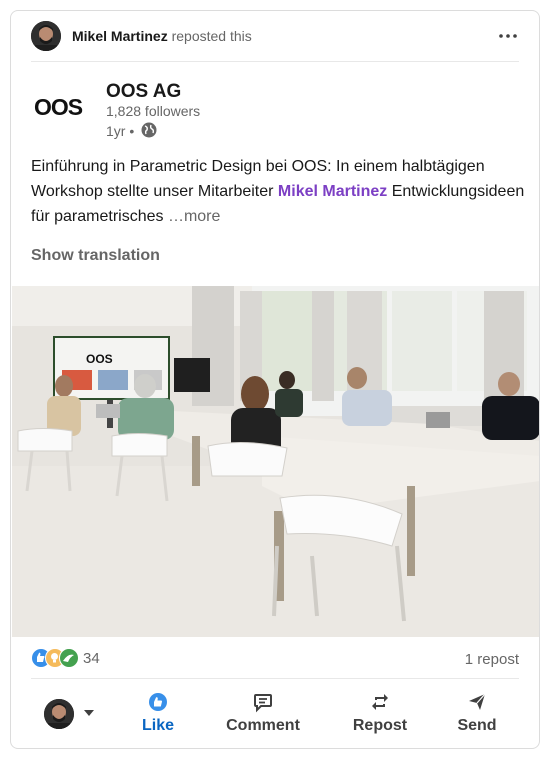  I want to click on post-time: 1yr •, so click(120, 131).